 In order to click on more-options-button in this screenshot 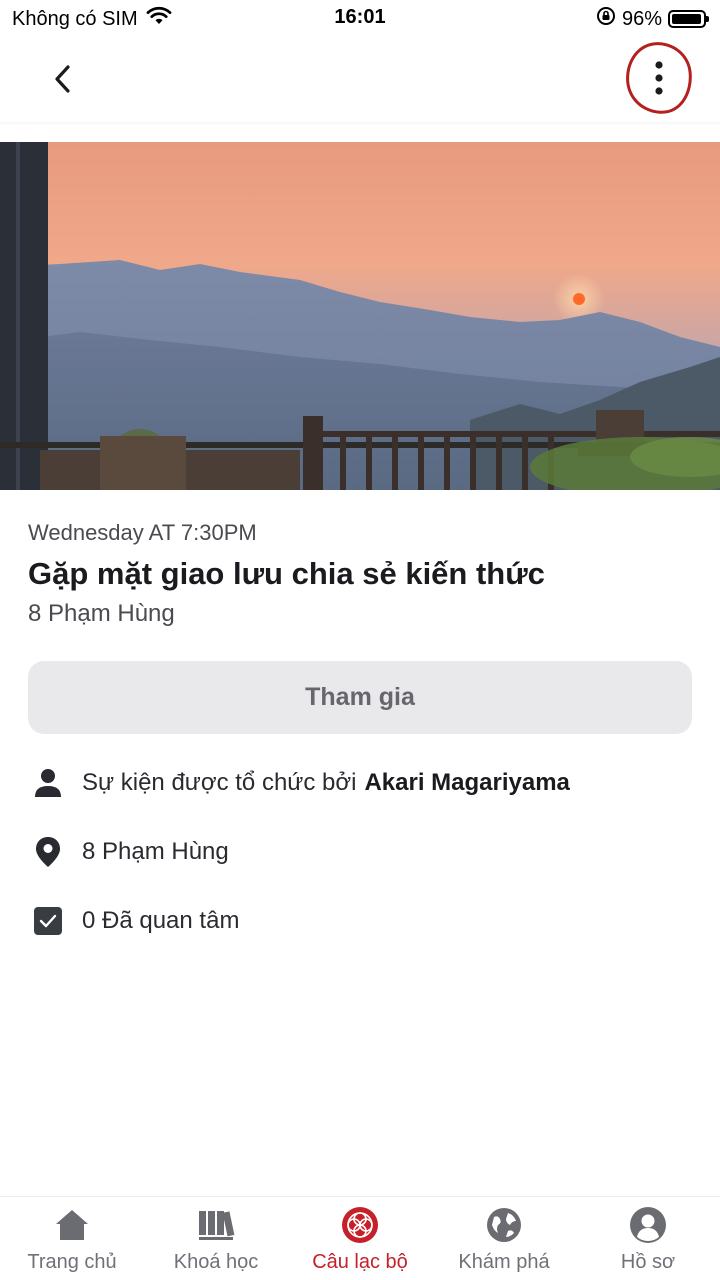, I will do `click(659, 78)`.